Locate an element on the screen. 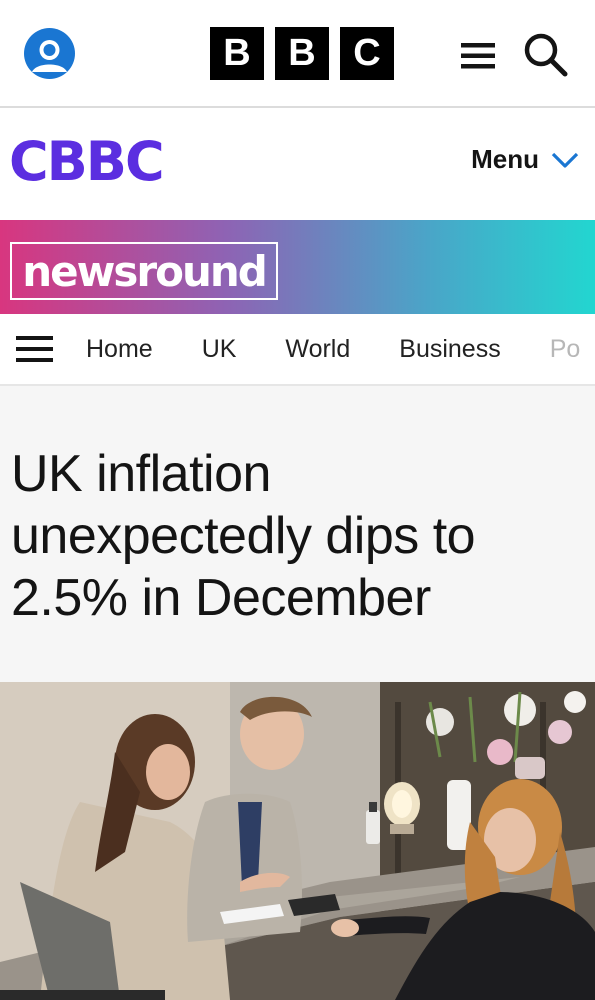  nav-item-politics: Po is located at coordinates (565, 349).